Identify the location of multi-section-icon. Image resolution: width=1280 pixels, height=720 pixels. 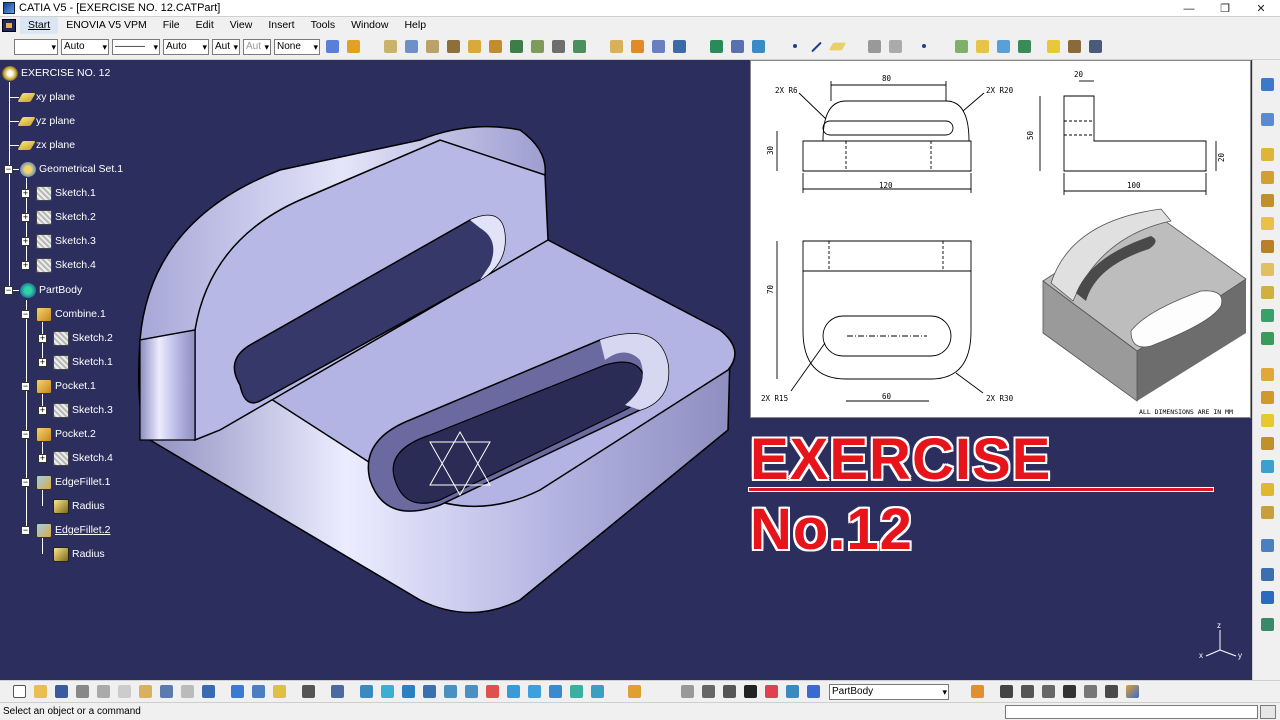
(1267, 315).